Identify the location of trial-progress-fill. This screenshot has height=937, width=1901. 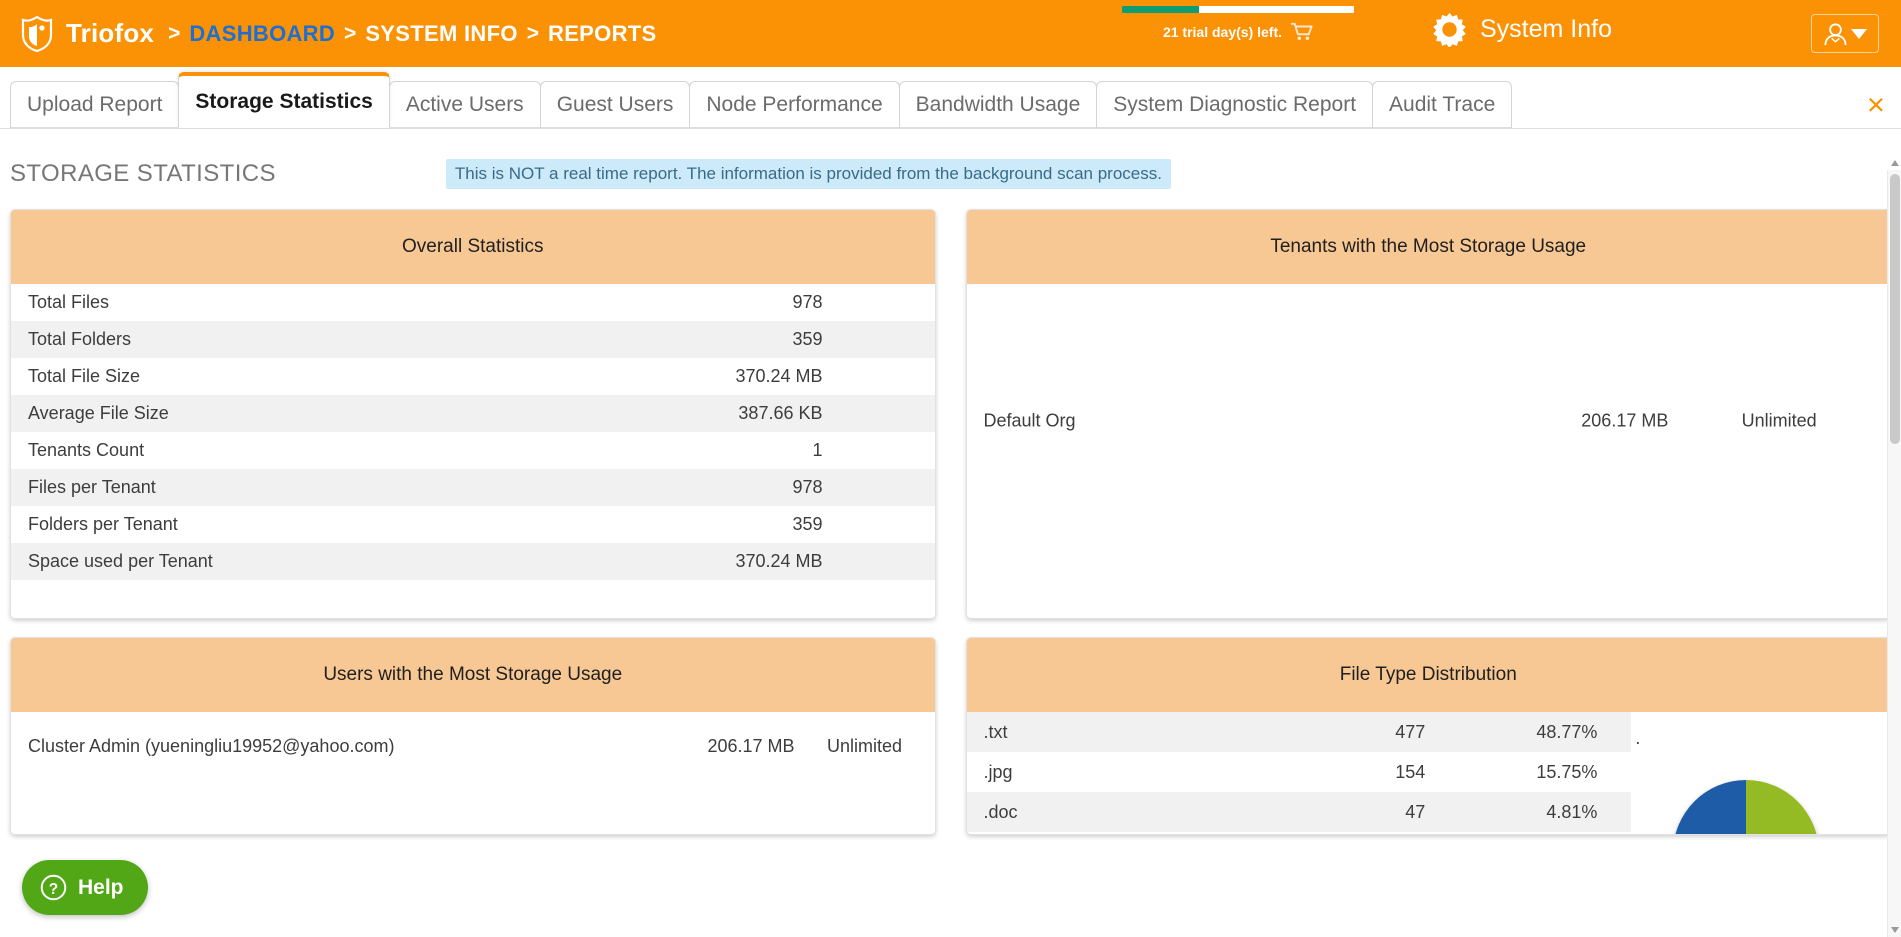
(1160, 9).